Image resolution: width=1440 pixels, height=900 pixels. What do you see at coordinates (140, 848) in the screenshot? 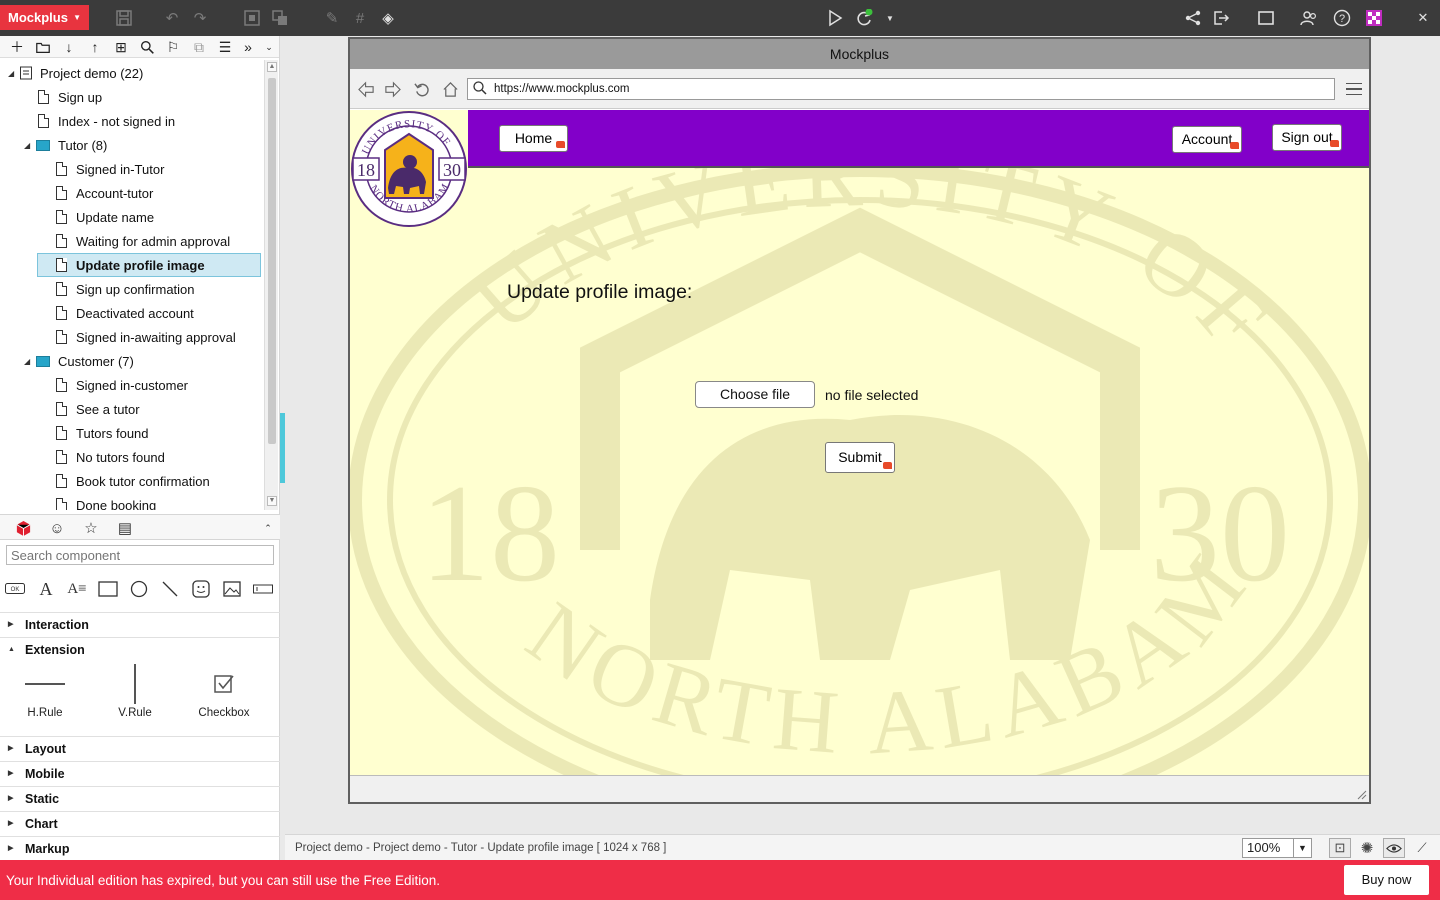
I see `section-markup: ▶ Markup` at bounding box center [140, 848].